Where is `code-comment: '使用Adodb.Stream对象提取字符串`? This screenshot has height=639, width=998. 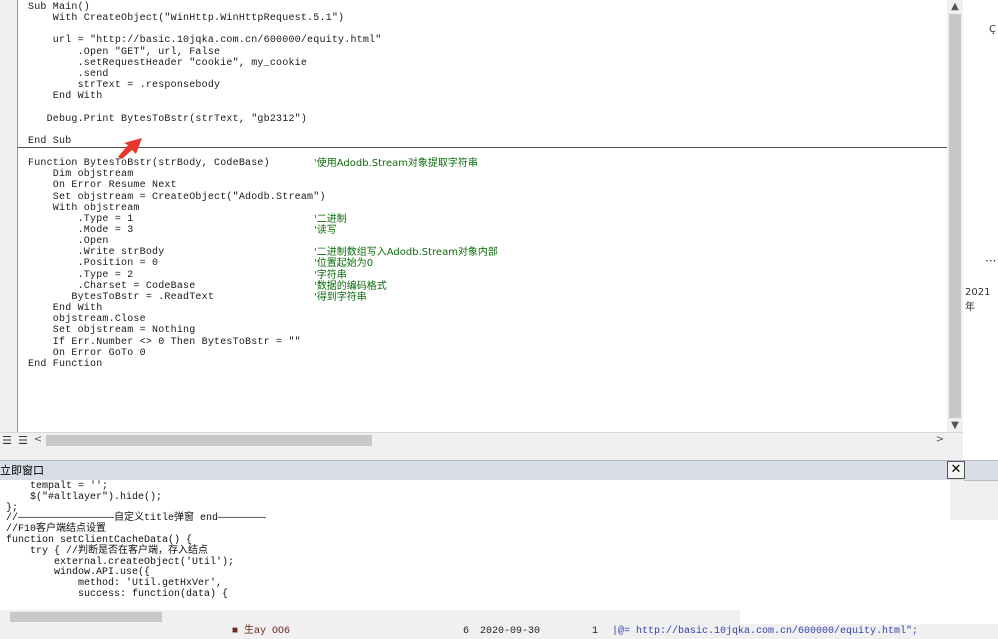 code-comment: '使用Adodb.Stream对象提取字符串 is located at coordinates (396, 164).